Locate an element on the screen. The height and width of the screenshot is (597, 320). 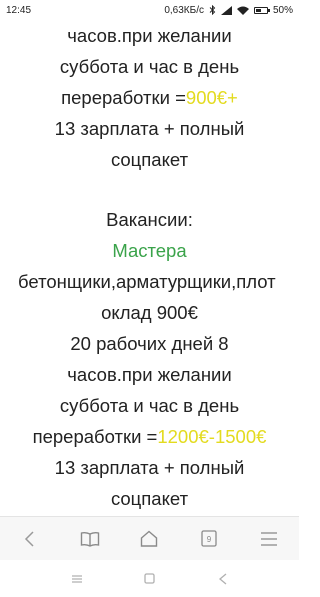
tabs-count: 9 is located at coordinates (209, 539).